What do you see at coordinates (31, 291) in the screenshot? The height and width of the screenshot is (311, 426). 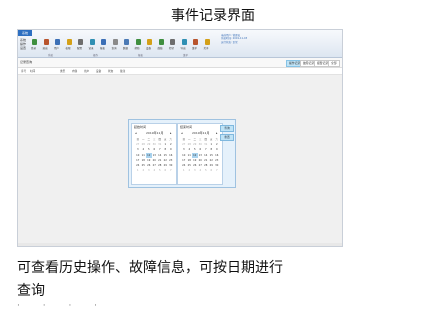 I see `caption-line-2: 查询` at bounding box center [31, 291].